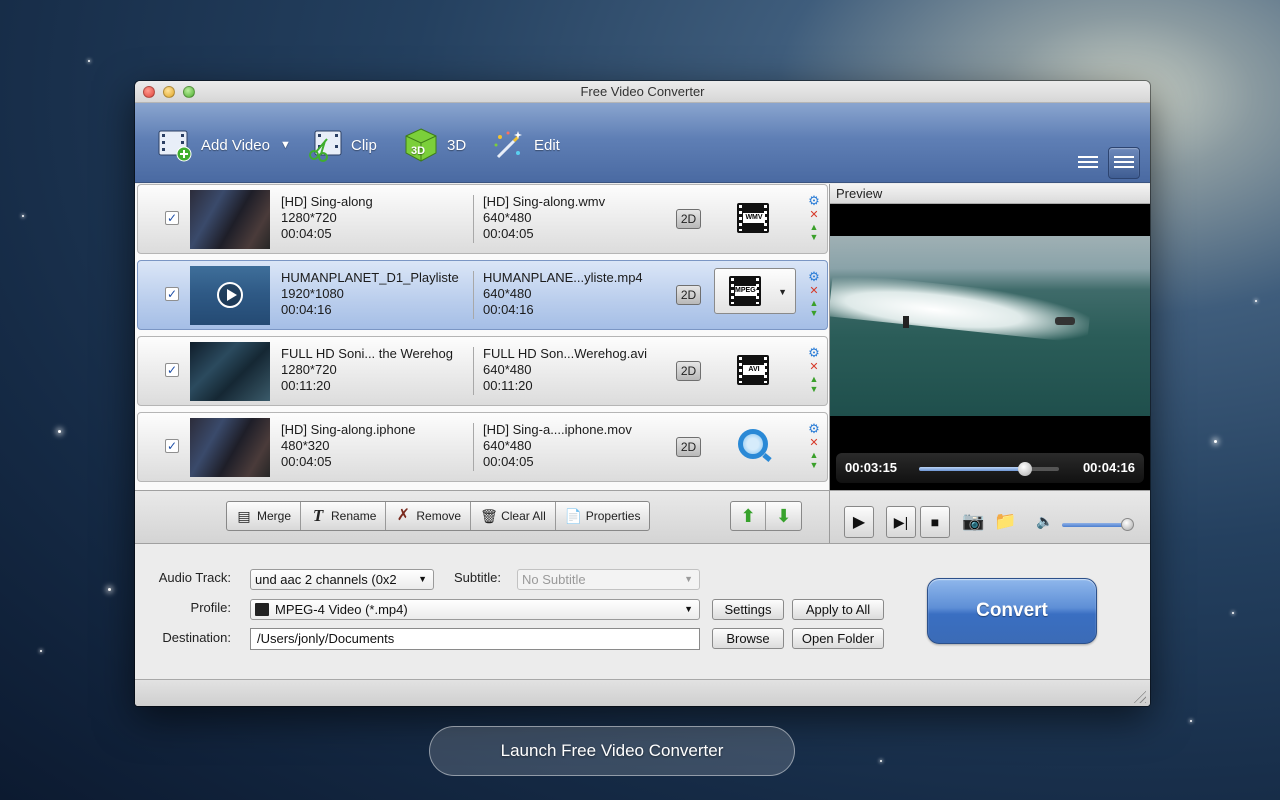 Image resolution: width=1280 pixels, height=800 pixels. What do you see at coordinates (973, 521) in the screenshot?
I see `camera-icon: 📷` at bounding box center [973, 521].